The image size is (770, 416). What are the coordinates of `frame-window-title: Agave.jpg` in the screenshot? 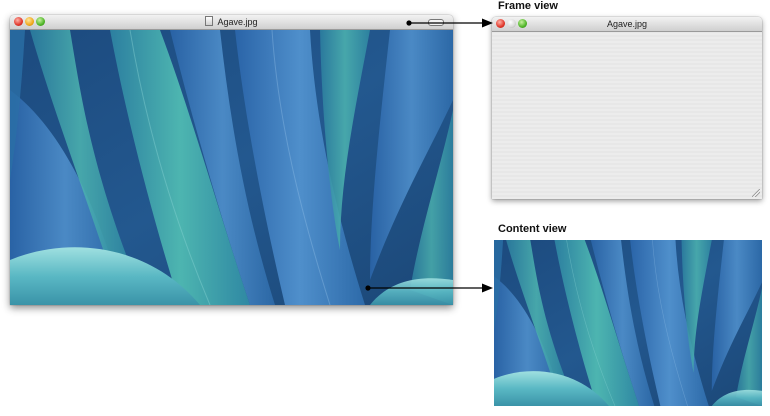 It's located at (627, 24).